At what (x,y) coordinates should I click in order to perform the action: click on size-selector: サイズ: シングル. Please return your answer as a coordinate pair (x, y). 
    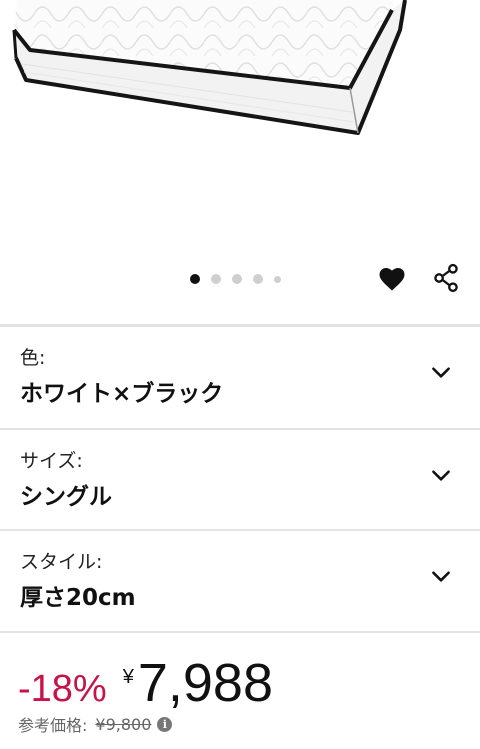
    Looking at the image, I should click on (240, 480).